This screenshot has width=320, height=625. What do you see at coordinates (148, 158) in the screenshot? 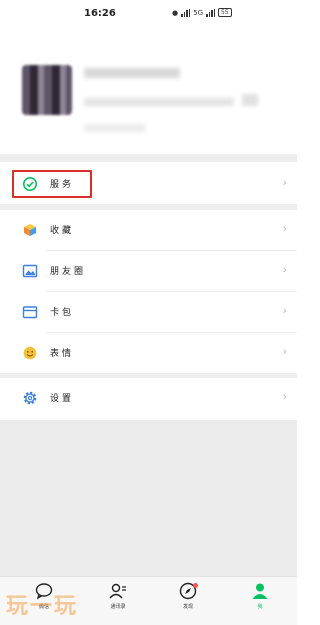
I see `section-gap` at bounding box center [148, 158].